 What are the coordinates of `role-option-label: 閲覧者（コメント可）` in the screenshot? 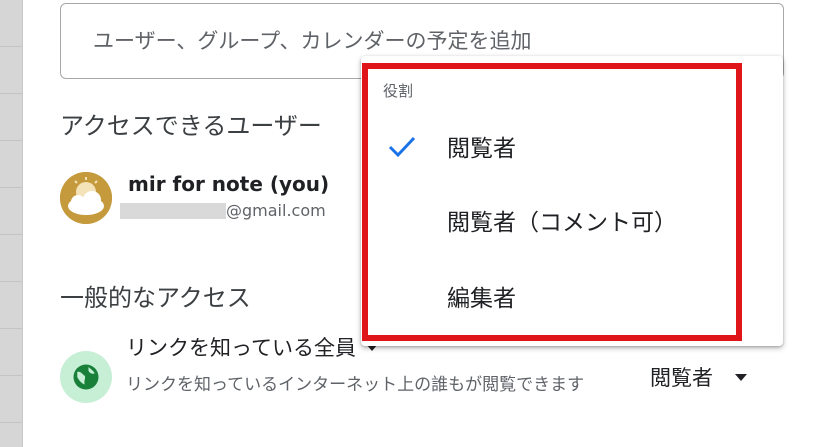 It's located at (562, 223).